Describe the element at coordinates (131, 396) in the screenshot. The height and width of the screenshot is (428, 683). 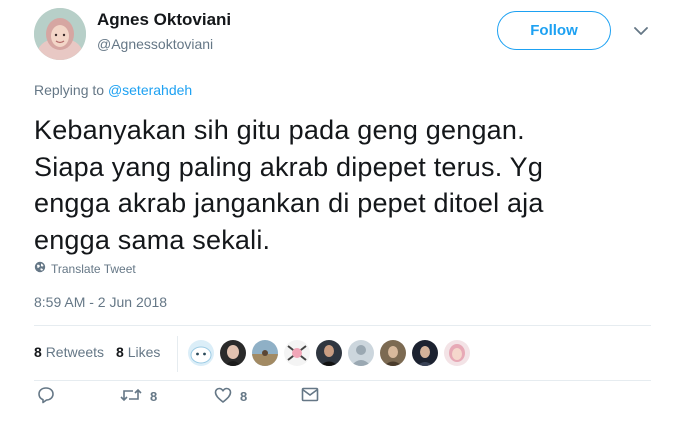
I see `retweet-icon` at that location.